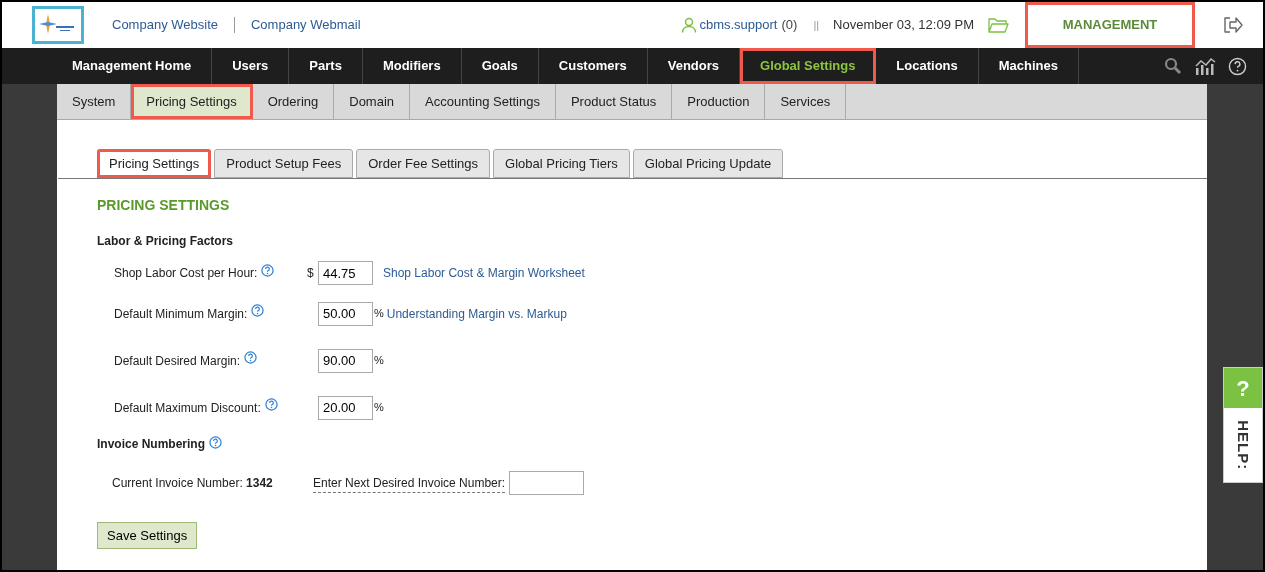  Describe the element at coordinates (372, 101) in the screenshot. I see `sub-nav-tab: Domain` at that location.